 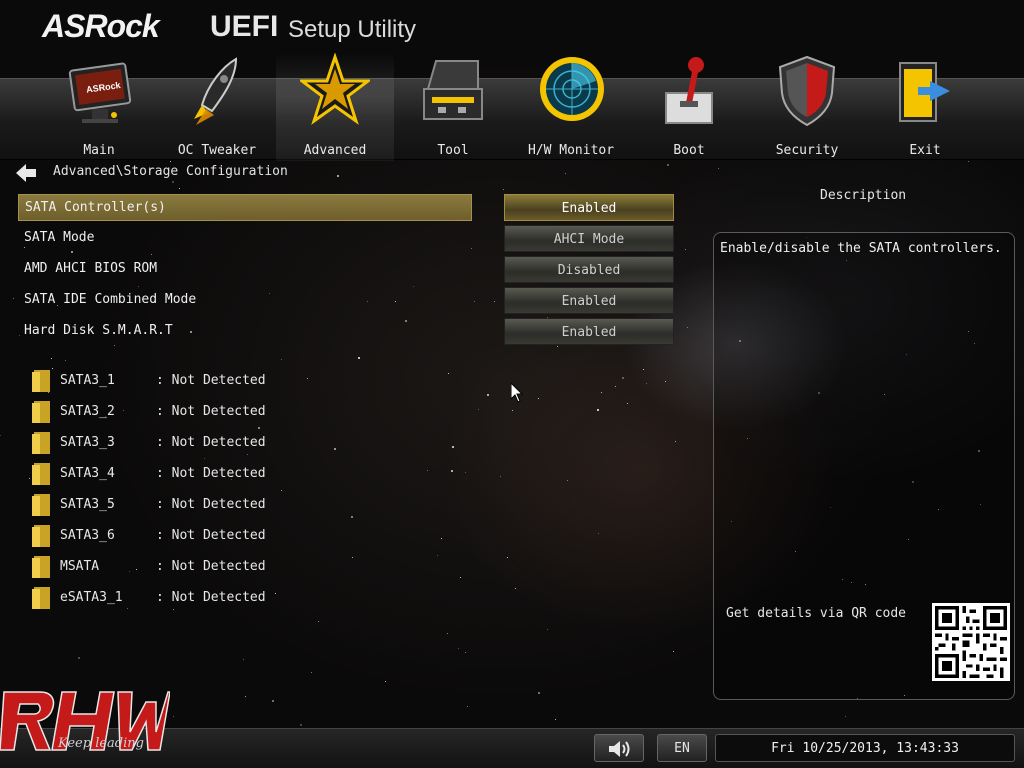 What do you see at coordinates (453, 107) in the screenshot?
I see `tab-tool: Tool` at bounding box center [453, 107].